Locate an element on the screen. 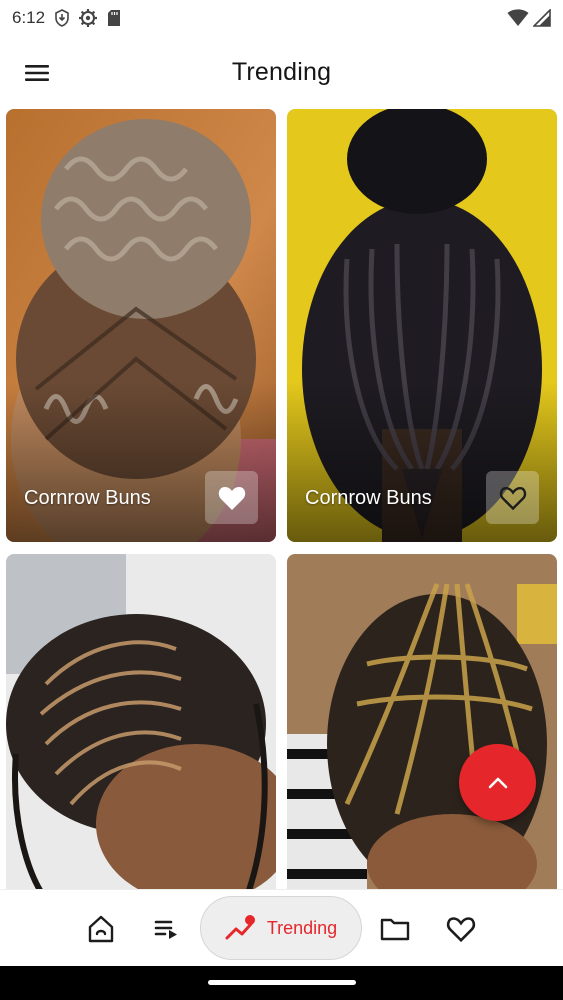 Image resolution: width=563 pixels, height=1000 pixels. heart-filled-icon is located at coordinates (231, 498).